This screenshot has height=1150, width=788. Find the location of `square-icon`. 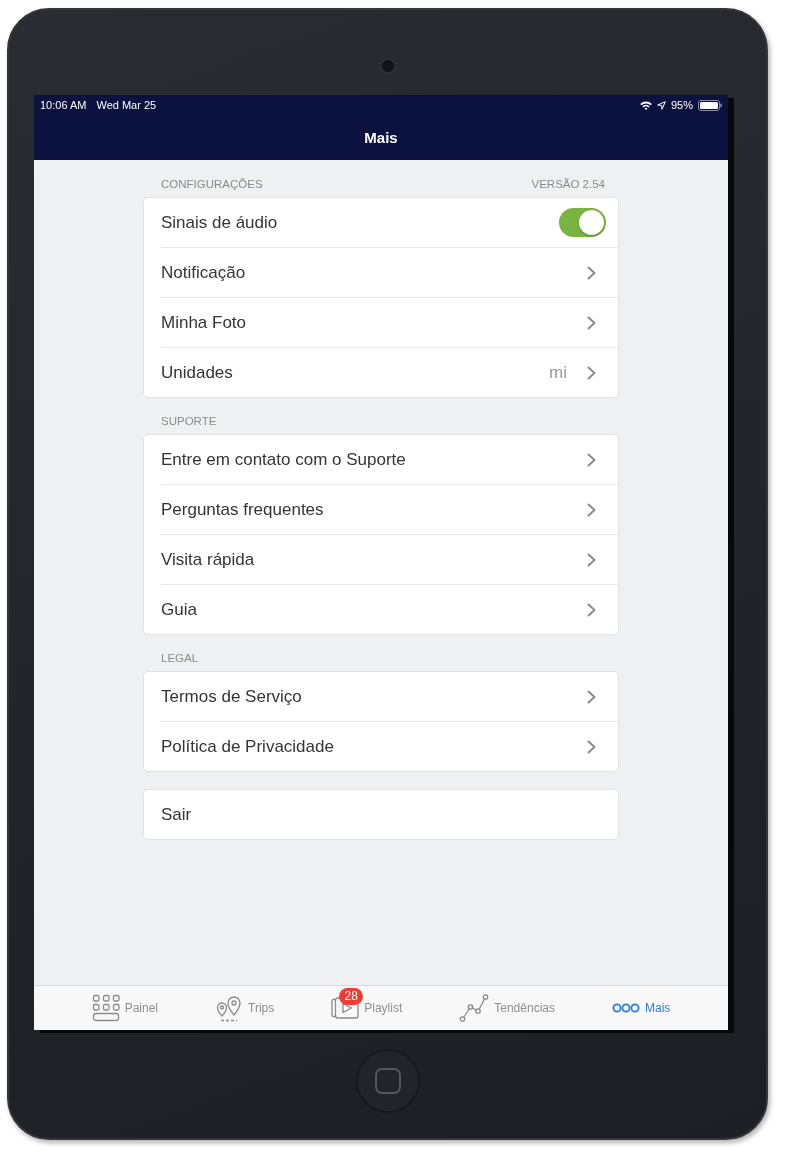

square-icon is located at coordinates (387, 1081).